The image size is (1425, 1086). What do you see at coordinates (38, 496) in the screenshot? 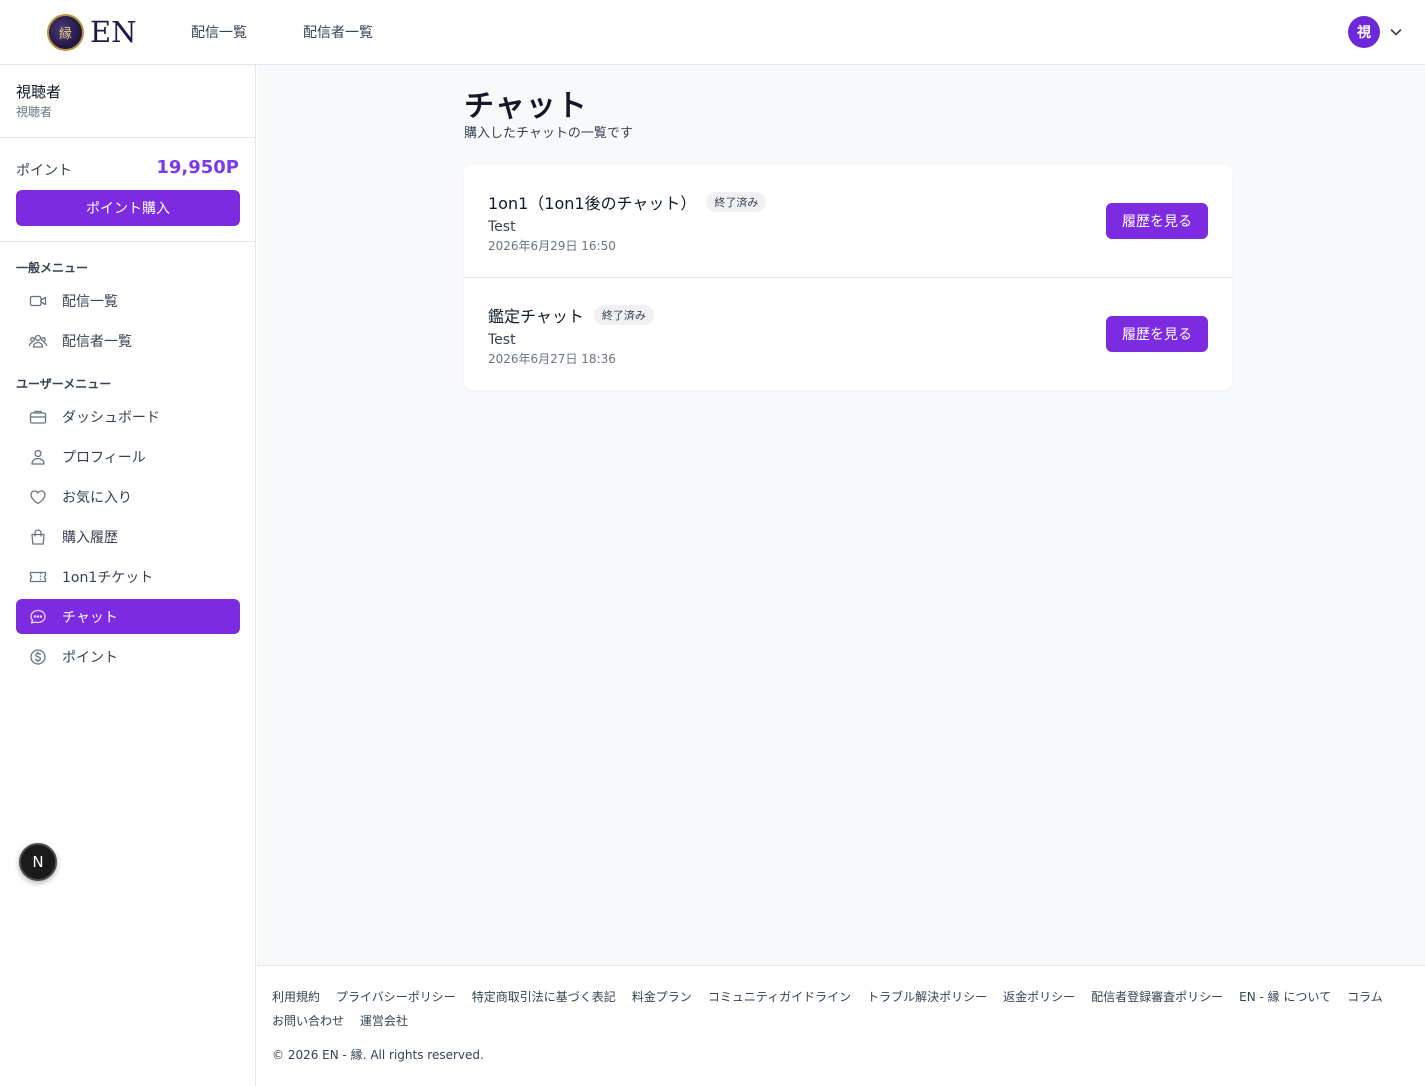
I see `heart-icon` at bounding box center [38, 496].